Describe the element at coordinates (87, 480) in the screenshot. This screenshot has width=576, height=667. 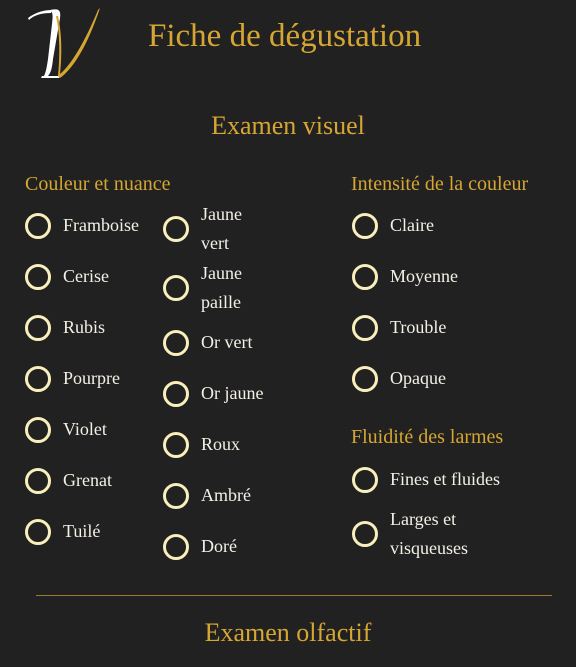
I see `option-label: Grenat` at that location.